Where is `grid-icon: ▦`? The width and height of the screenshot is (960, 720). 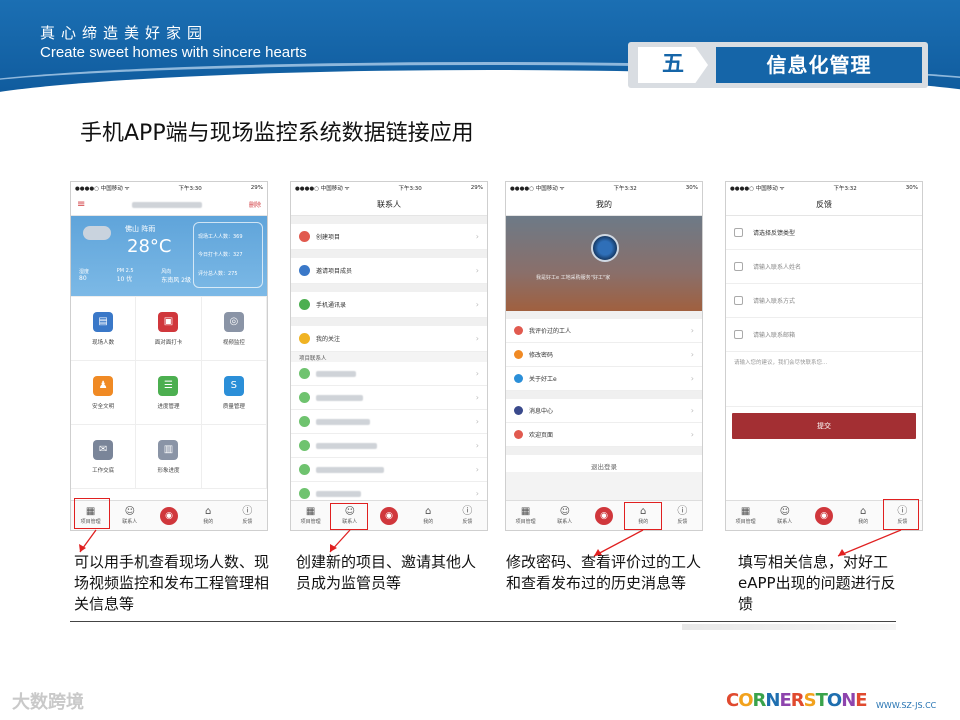 grid-icon: ▦ is located at coordinates (525, 511).